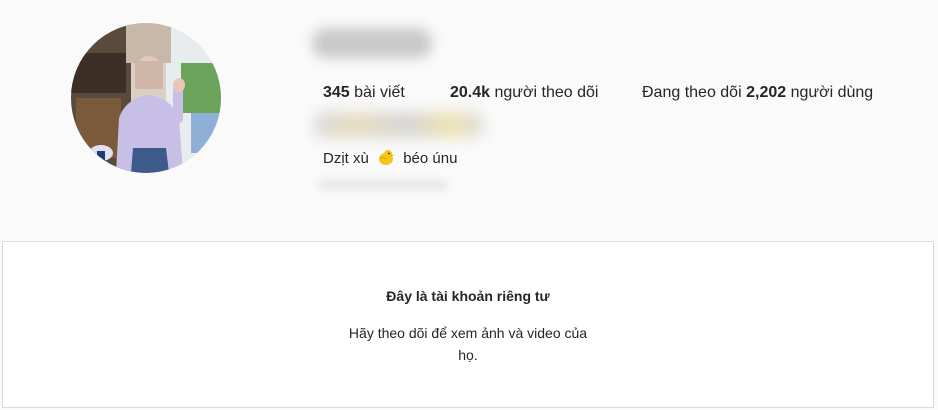 The image size is (938, 410). I want to click on posts-label: bài viết, so click(379, 92).